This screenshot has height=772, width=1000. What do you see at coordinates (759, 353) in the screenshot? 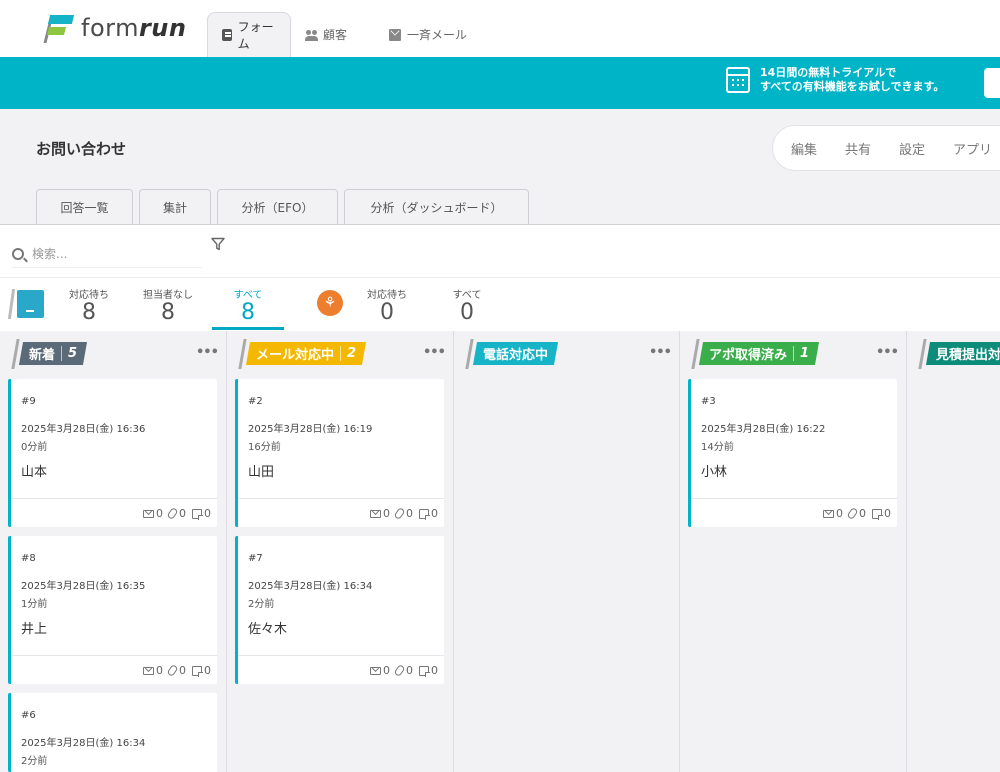
I see `status-label-appointment: アポ取得済み 1` at bounding box center [759, 353].